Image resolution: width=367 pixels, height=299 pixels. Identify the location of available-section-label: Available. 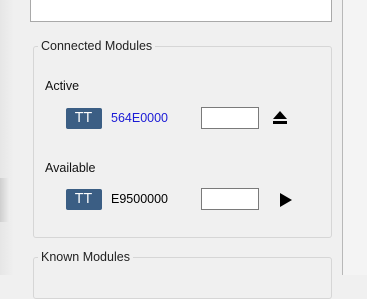
(70, 168).